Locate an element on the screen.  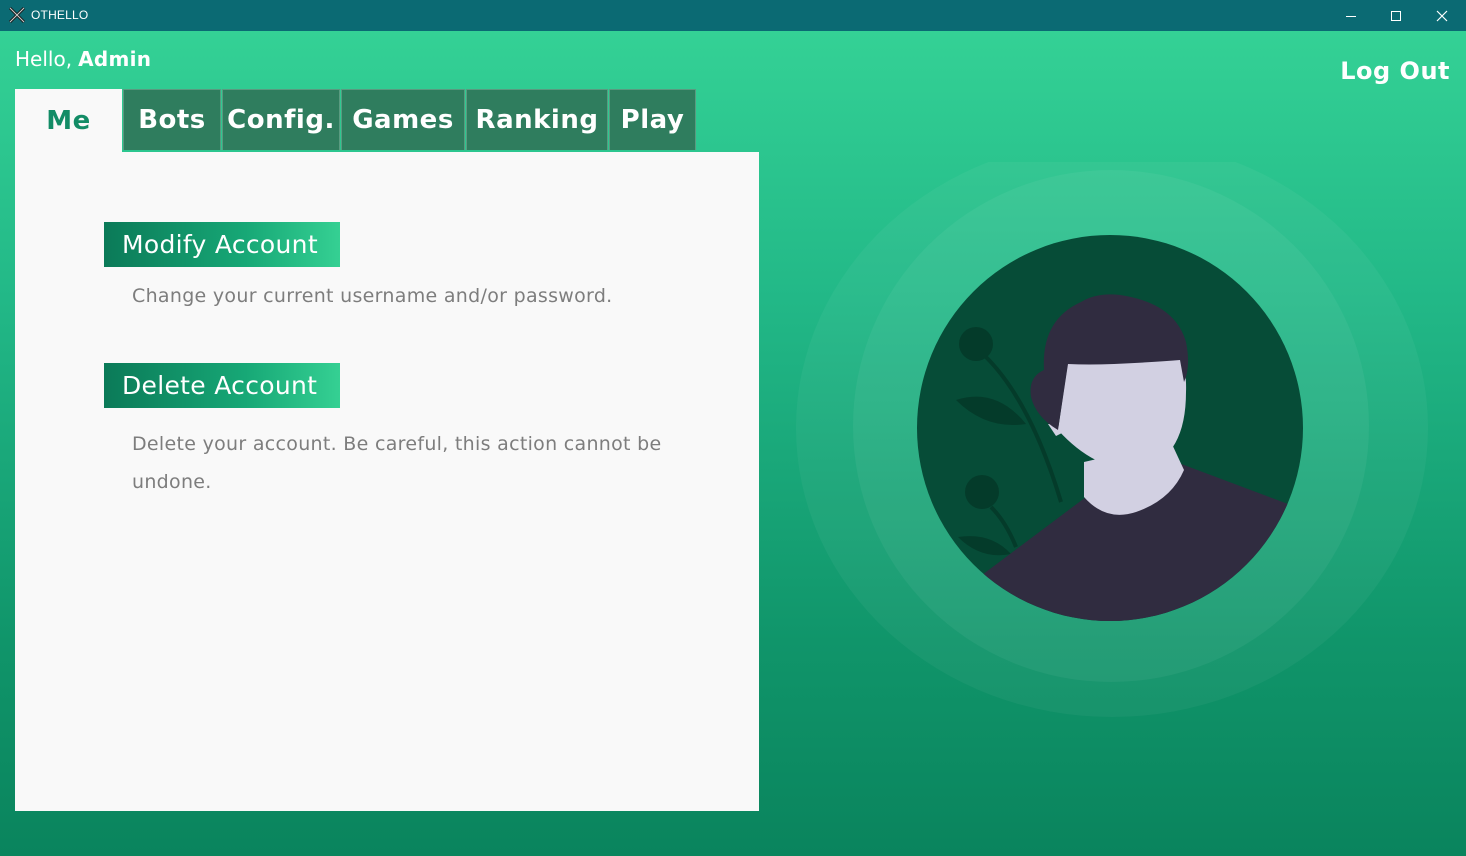
greeting-text: Hello, is located at coordinates (44, 59).